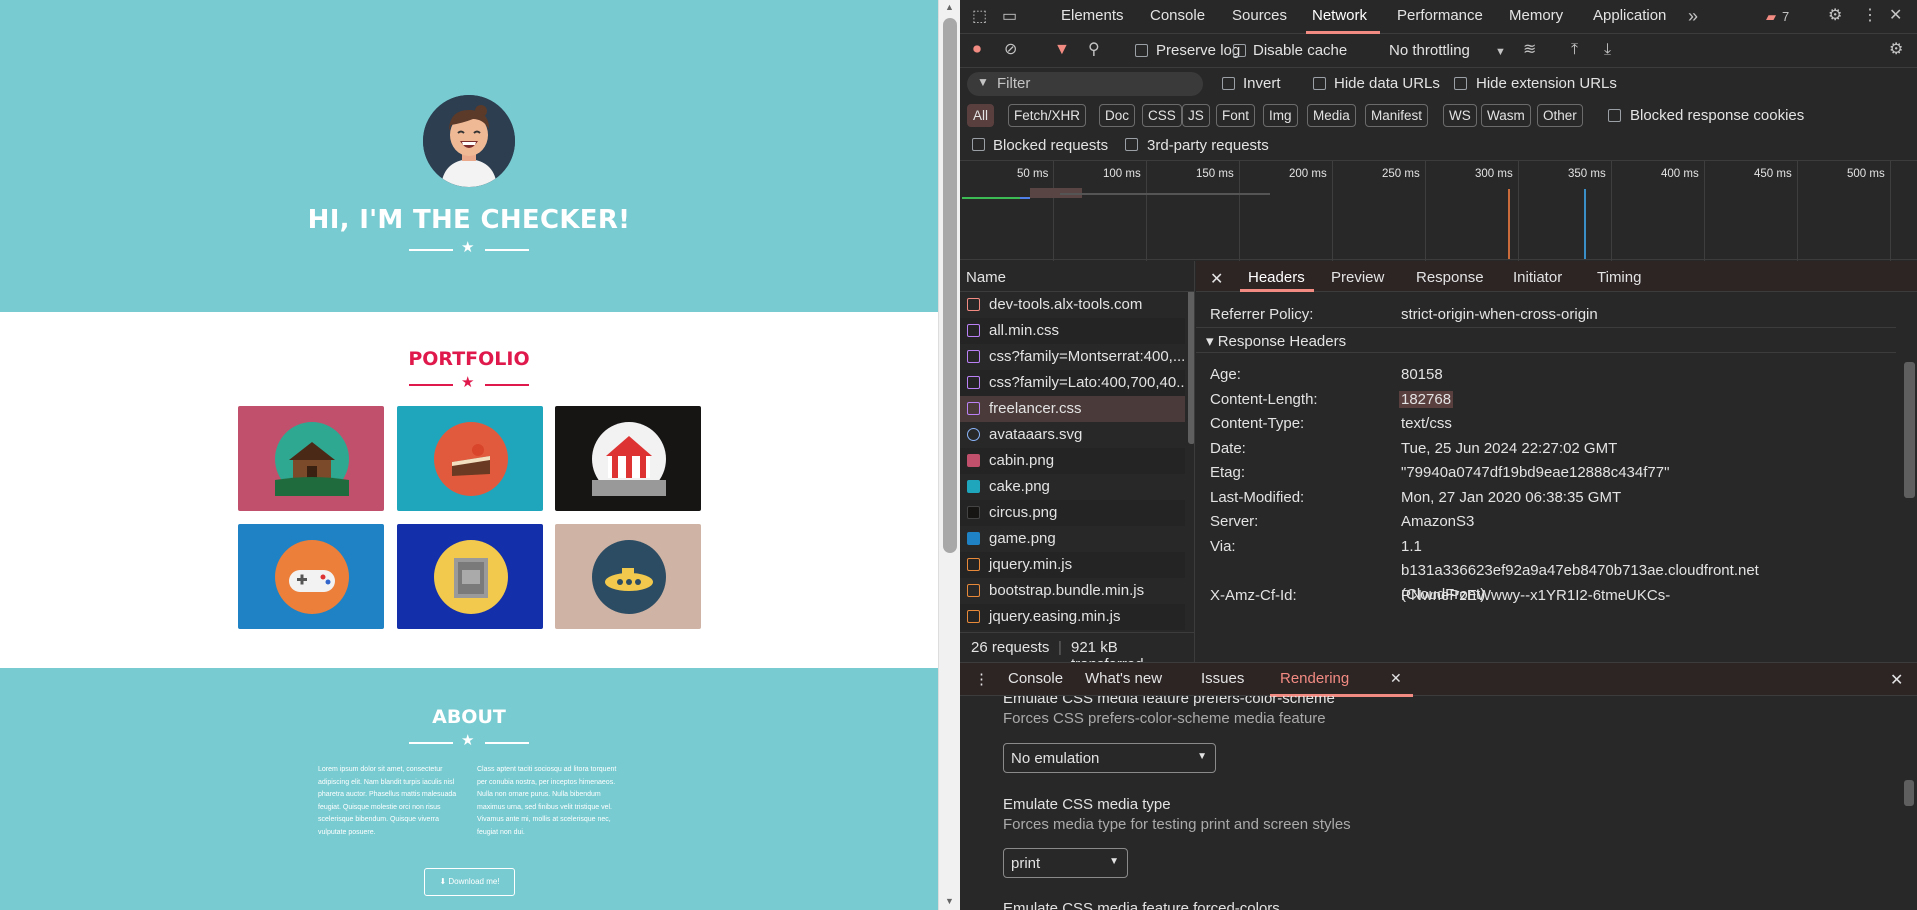 The image size is (1917, 910). Describe the element at coordinates (950, 285) in the screenshot. I see `page-scrollbar-thumb` at that location.